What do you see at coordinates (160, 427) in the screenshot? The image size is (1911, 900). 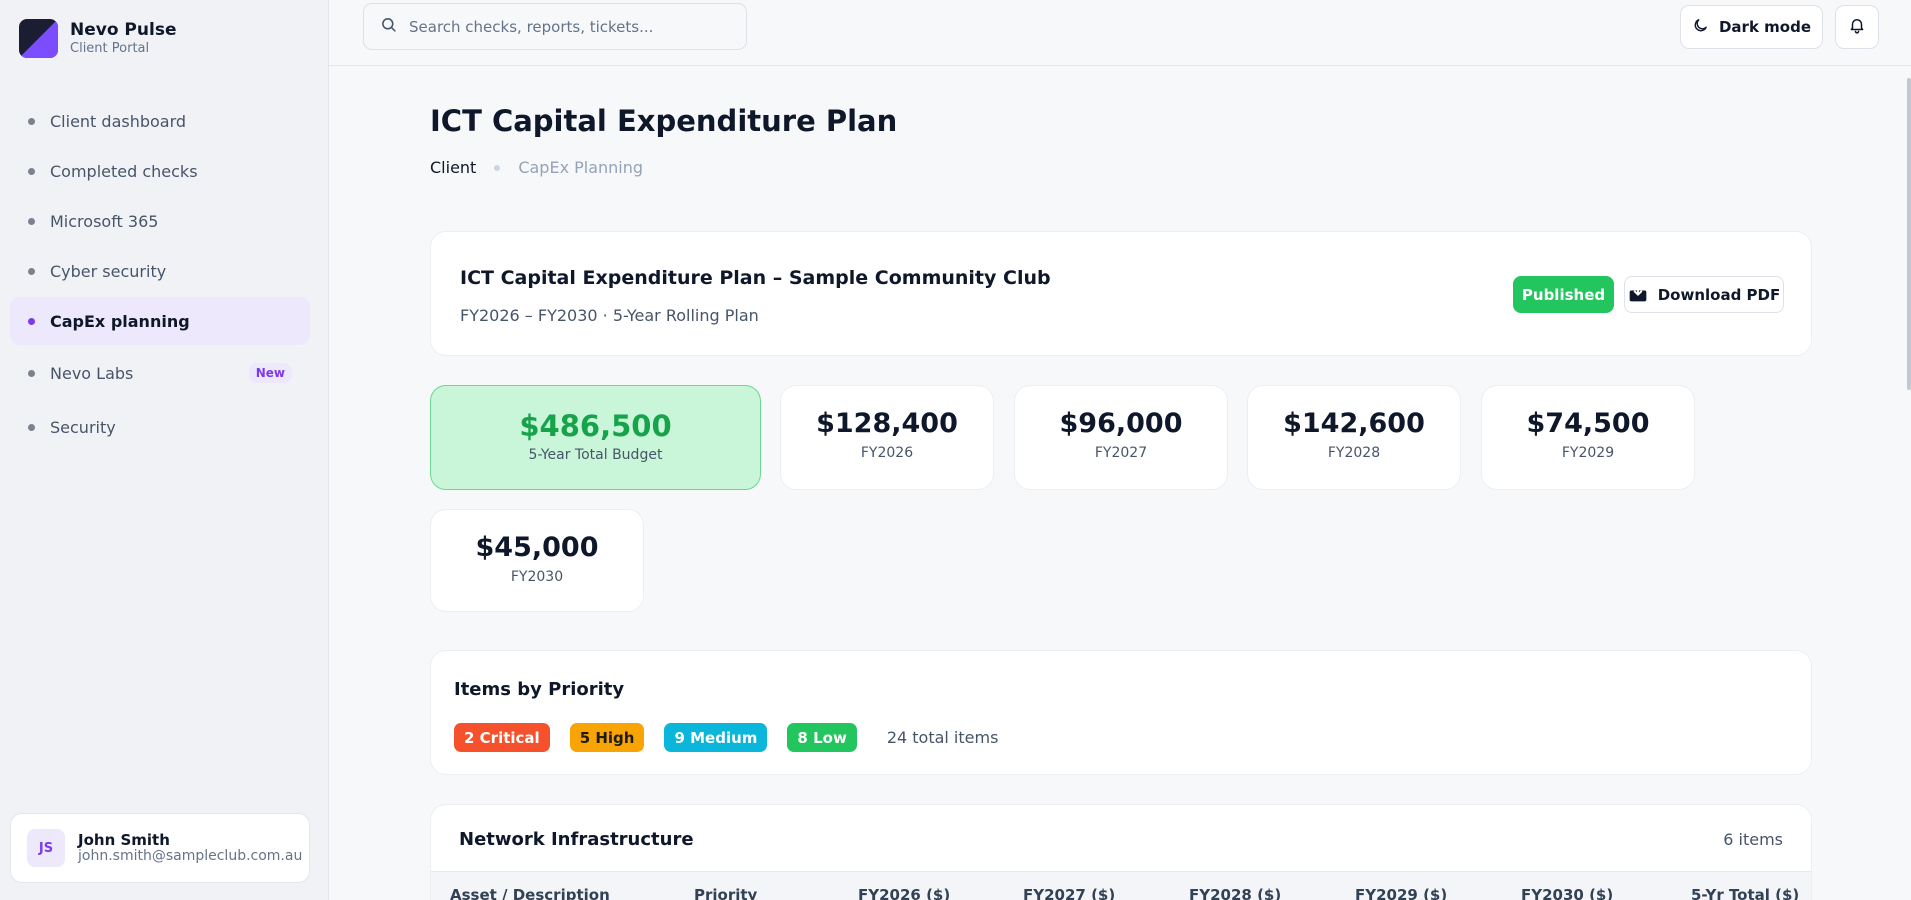 I see `sidebar-item-security: Security` at bounding box center [160, 427].